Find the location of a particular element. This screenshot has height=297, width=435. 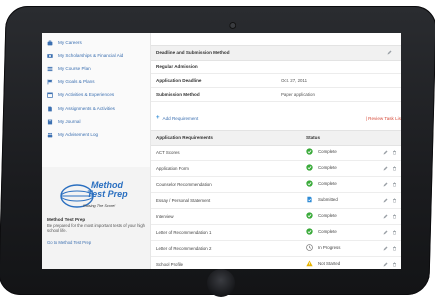

admission-type: Regular Admission is located at coordinates (177, 66).